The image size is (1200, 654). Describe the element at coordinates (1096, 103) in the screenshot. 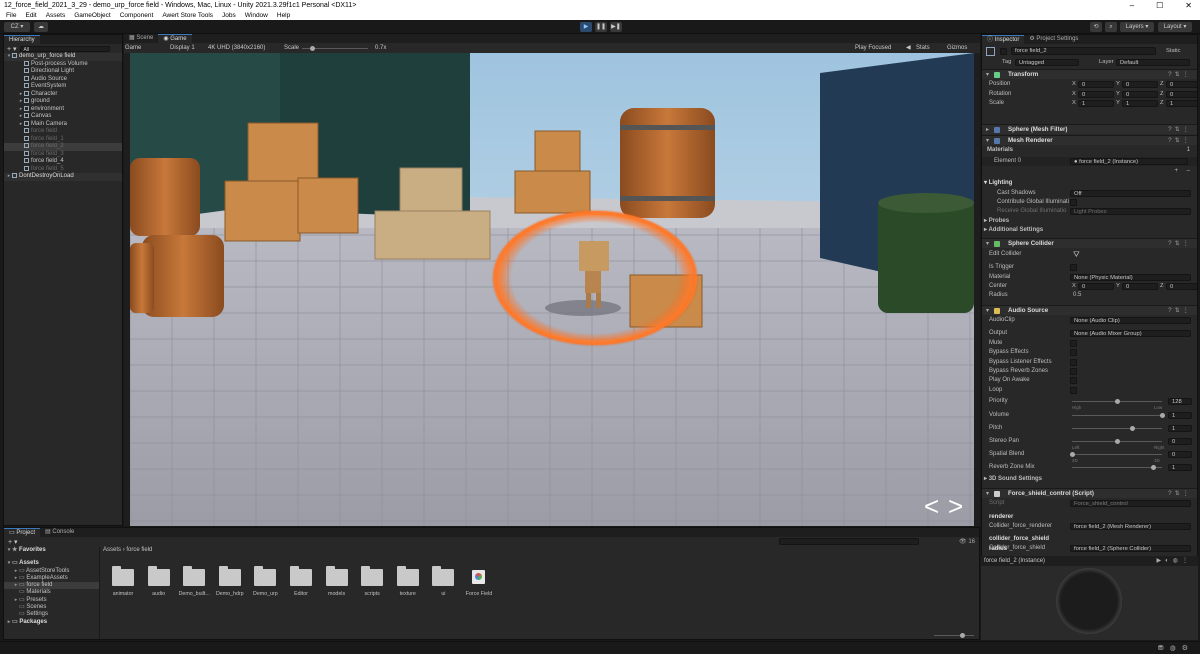

I see `transform-x-field: 1` at that location.